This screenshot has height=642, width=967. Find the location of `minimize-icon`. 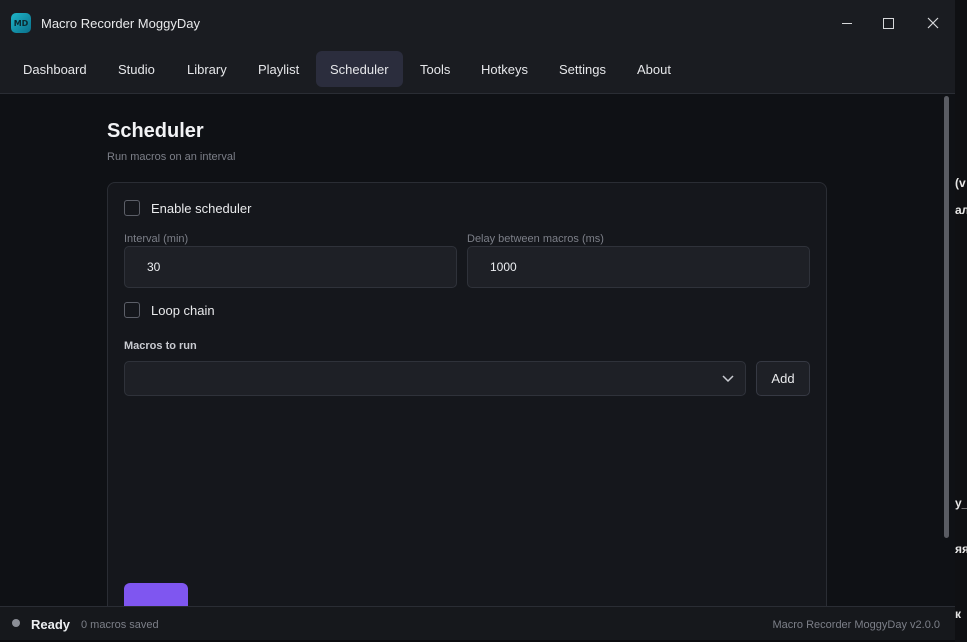

minimize-icon is located at coordinates (847, 23).